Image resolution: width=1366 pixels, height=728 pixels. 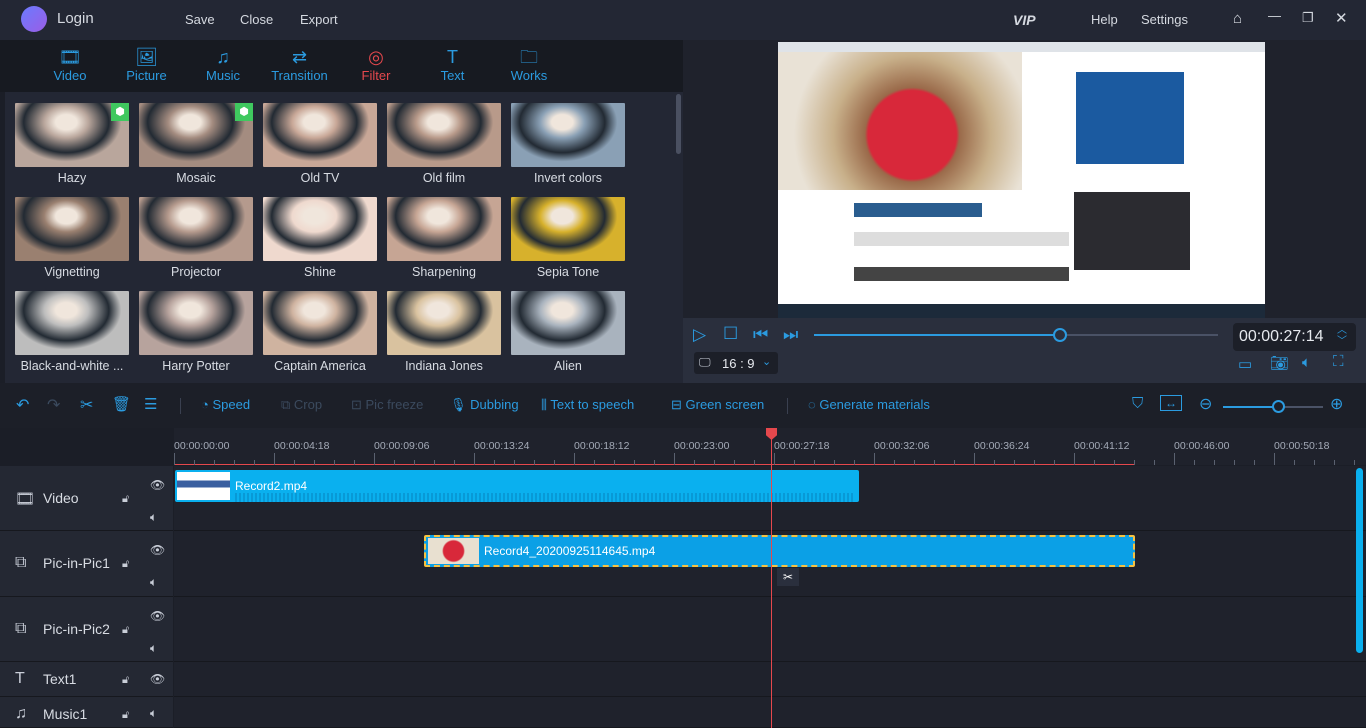 What do you see at coordinates (1237, 18) in the screenshot?
I see `home-icon: ⌂` at bounding box center [1237, 18].